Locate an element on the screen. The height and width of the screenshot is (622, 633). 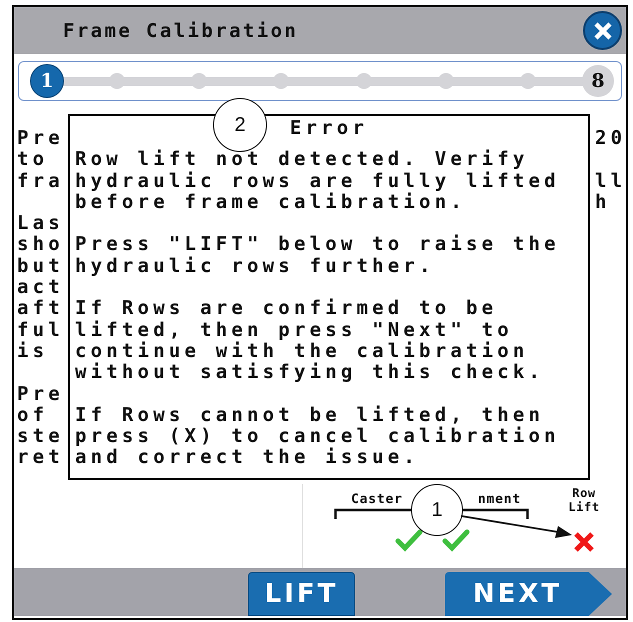
instruction-text: ll is located at coordinates (610, 181).